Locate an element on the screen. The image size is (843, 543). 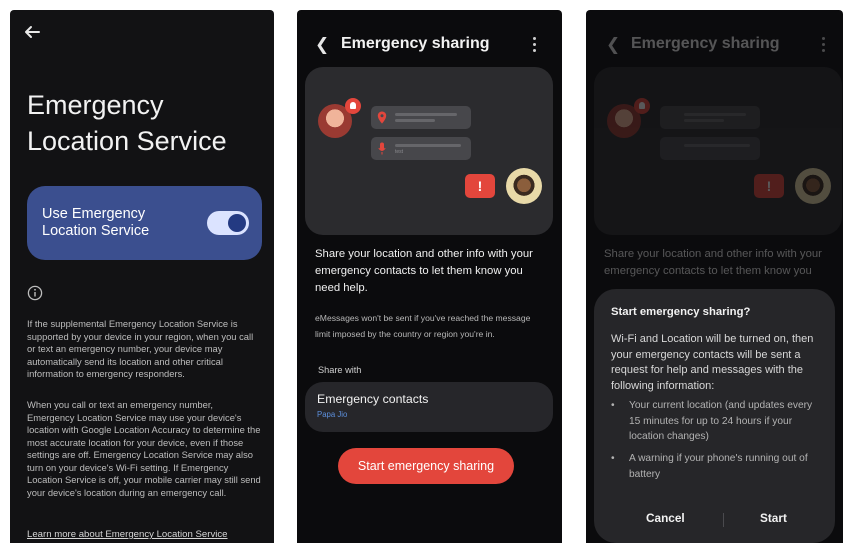
dialog-title: Start emergency sharing? is located at coordinates (681, 312).